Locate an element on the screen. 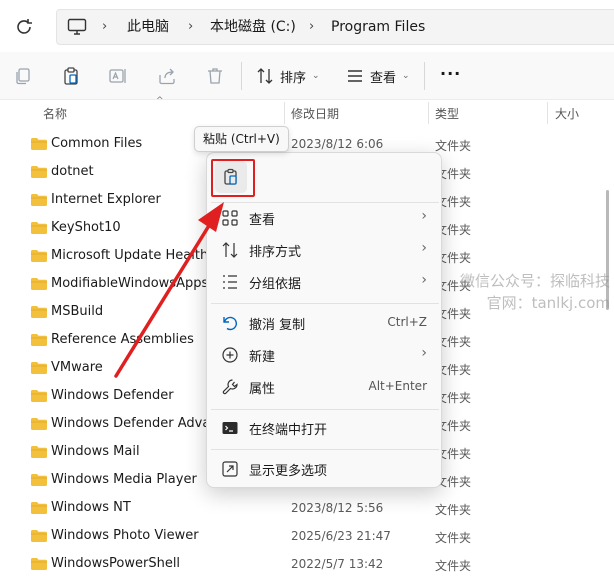 The width and height of the screenshot is (614, 578). breadcrumb-this-pc: 此电脑 is located at coordinates (148, 27).